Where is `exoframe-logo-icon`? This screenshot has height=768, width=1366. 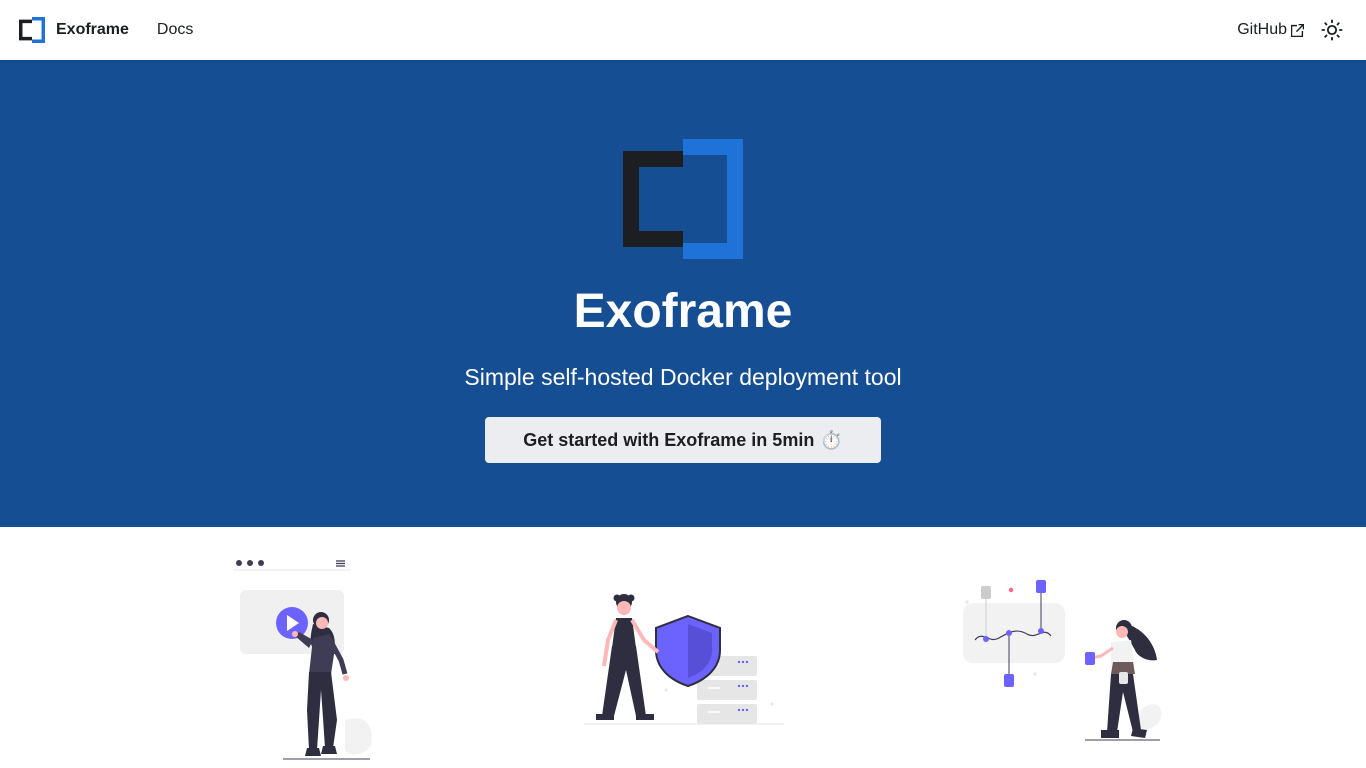
exoframe-logo-icon is located at coordinates (32, 30).